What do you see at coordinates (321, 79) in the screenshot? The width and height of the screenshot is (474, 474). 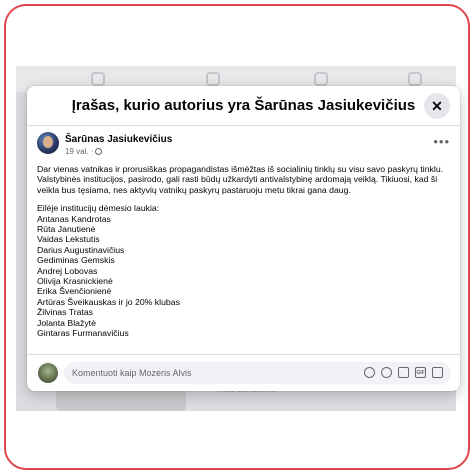 I see `groups-icon` at bounding box center [321, 79].